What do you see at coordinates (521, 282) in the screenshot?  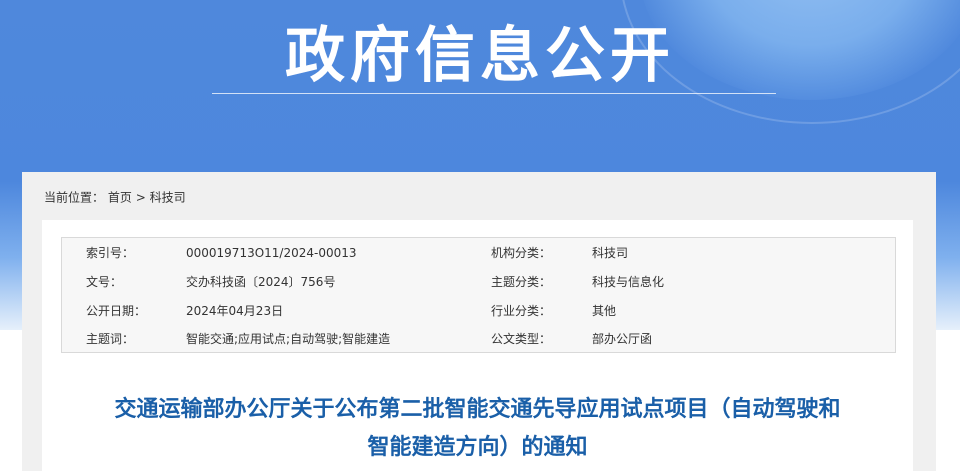 I see `meta-label-topic: 主题分类：` at bounding box center [521, 282].